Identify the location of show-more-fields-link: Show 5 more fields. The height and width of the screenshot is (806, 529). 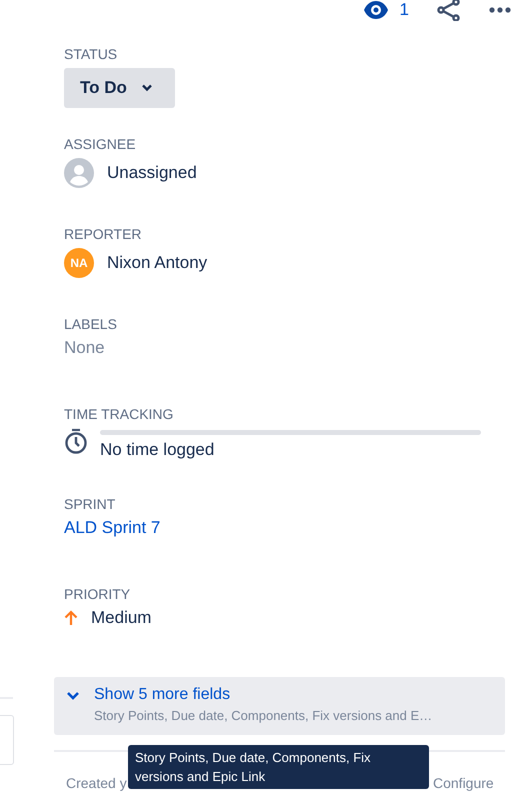
(148, 695).